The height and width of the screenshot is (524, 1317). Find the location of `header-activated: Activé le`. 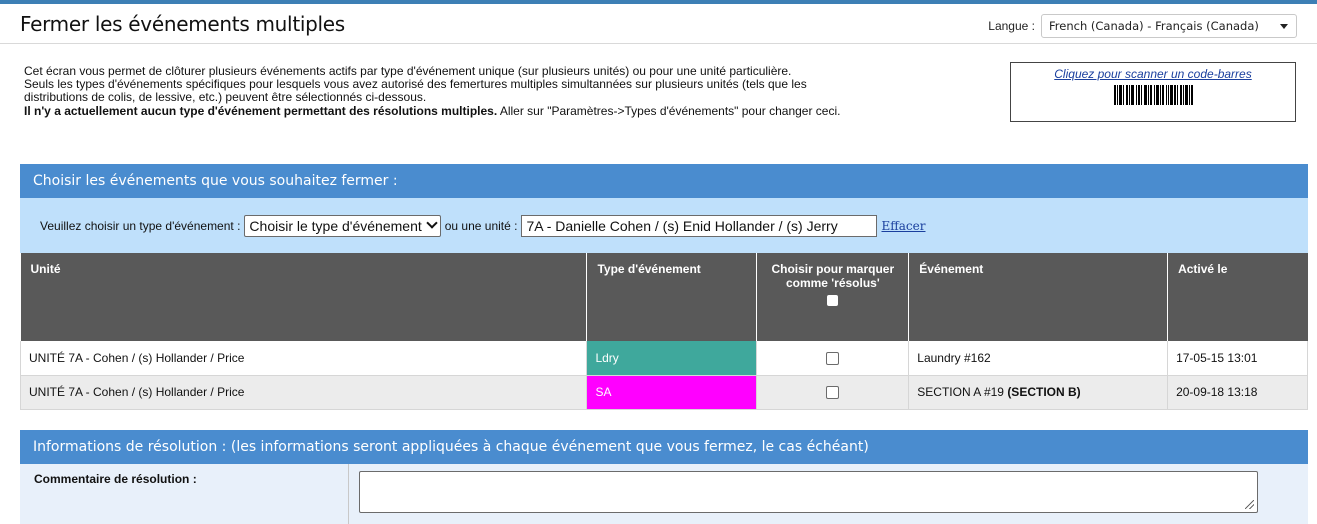

header-activated: Activé le is located at coordinates (1237, 297).